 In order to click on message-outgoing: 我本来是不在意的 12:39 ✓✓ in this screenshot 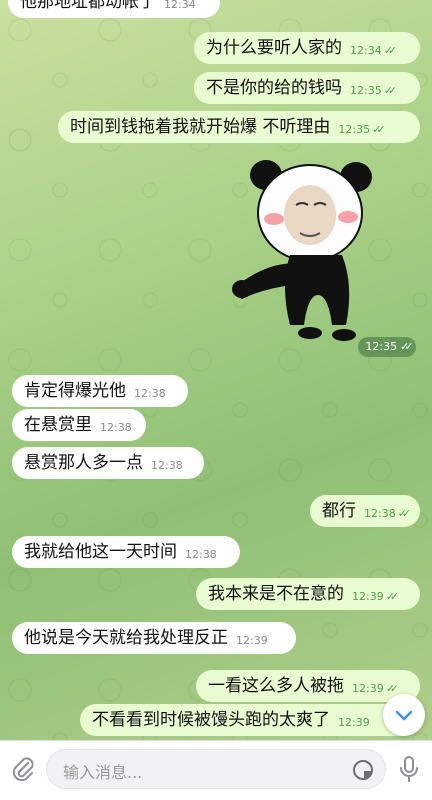, I will do `click(308, 594)`.